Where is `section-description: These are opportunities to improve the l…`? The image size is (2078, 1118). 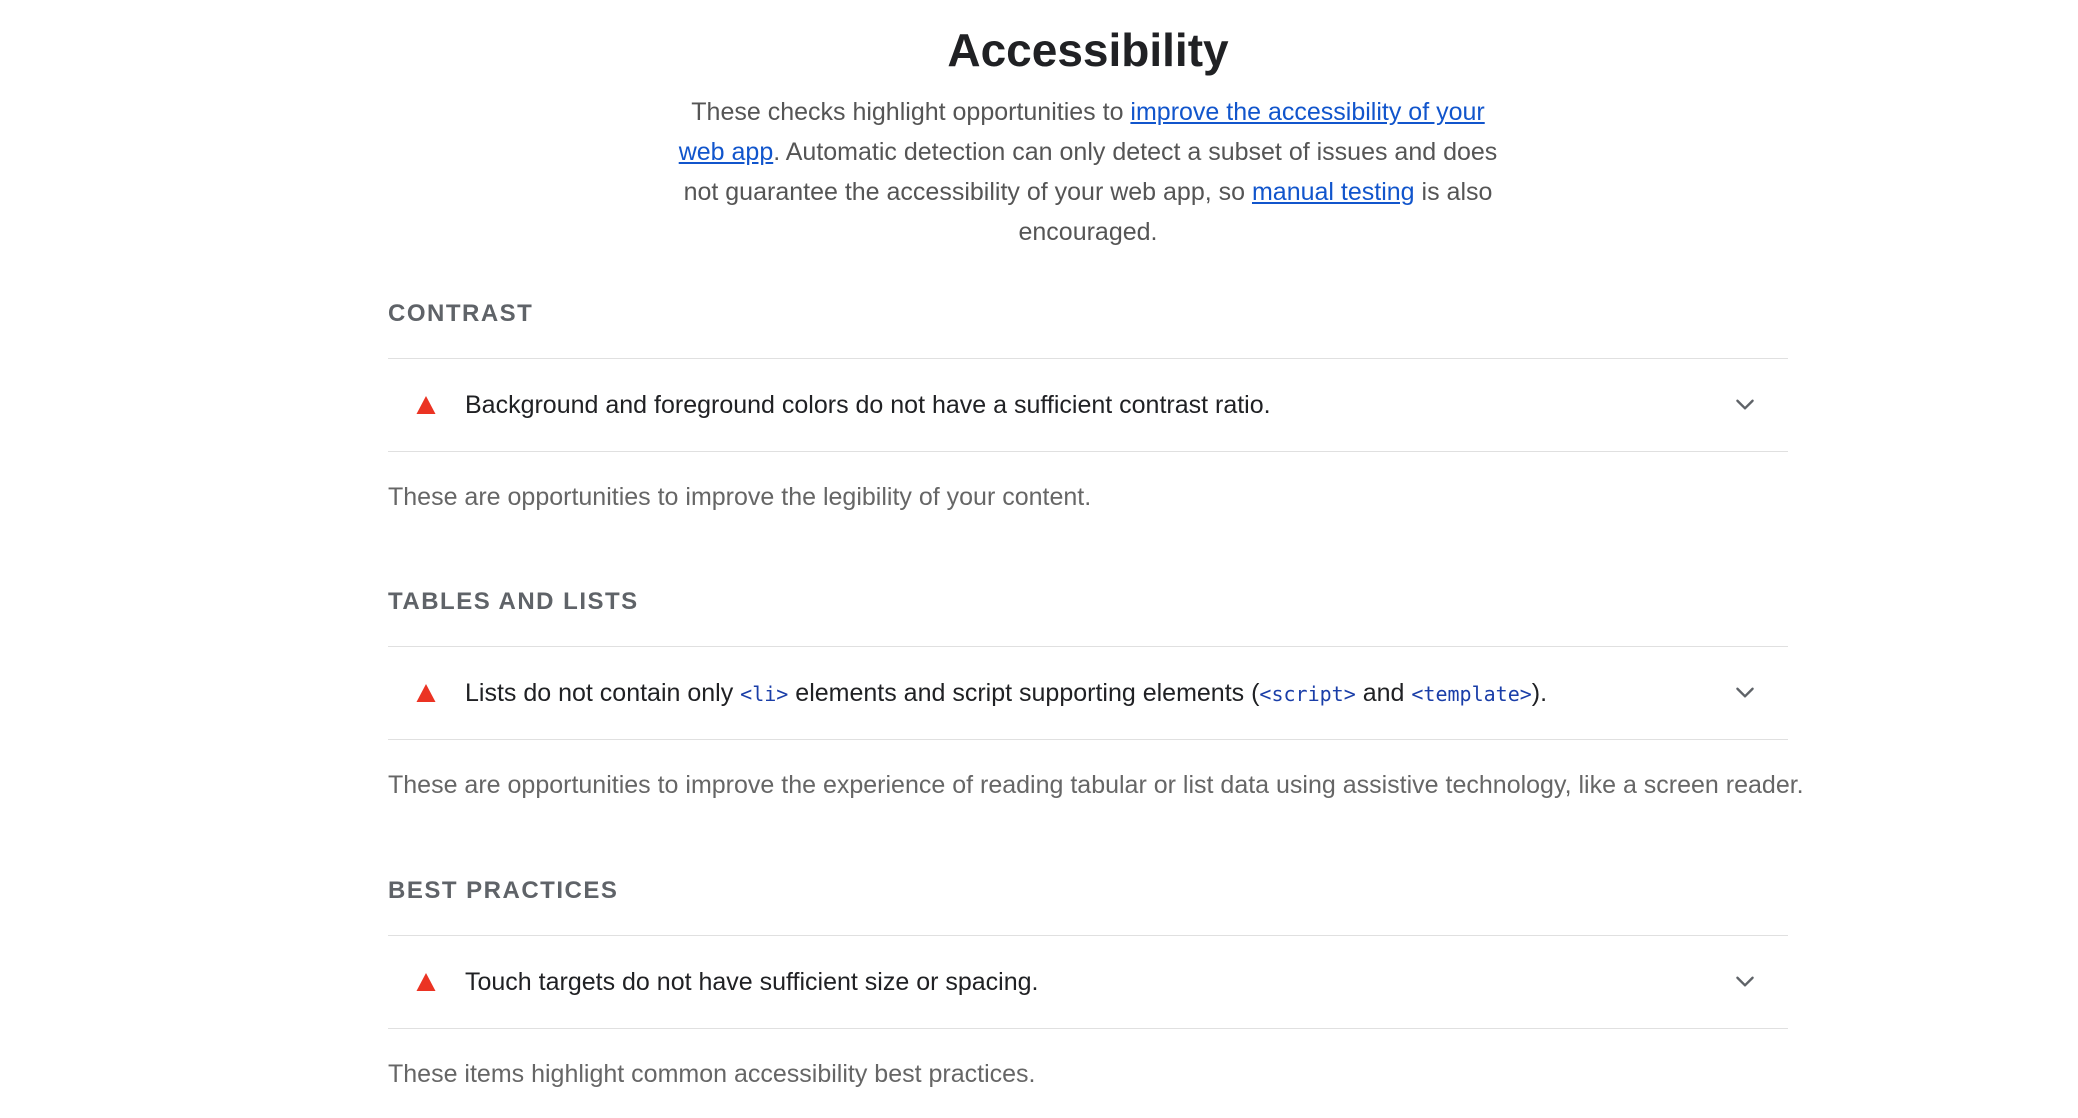 section-description: These are opportunities to improve the l… is located at coordinates (740, 497).